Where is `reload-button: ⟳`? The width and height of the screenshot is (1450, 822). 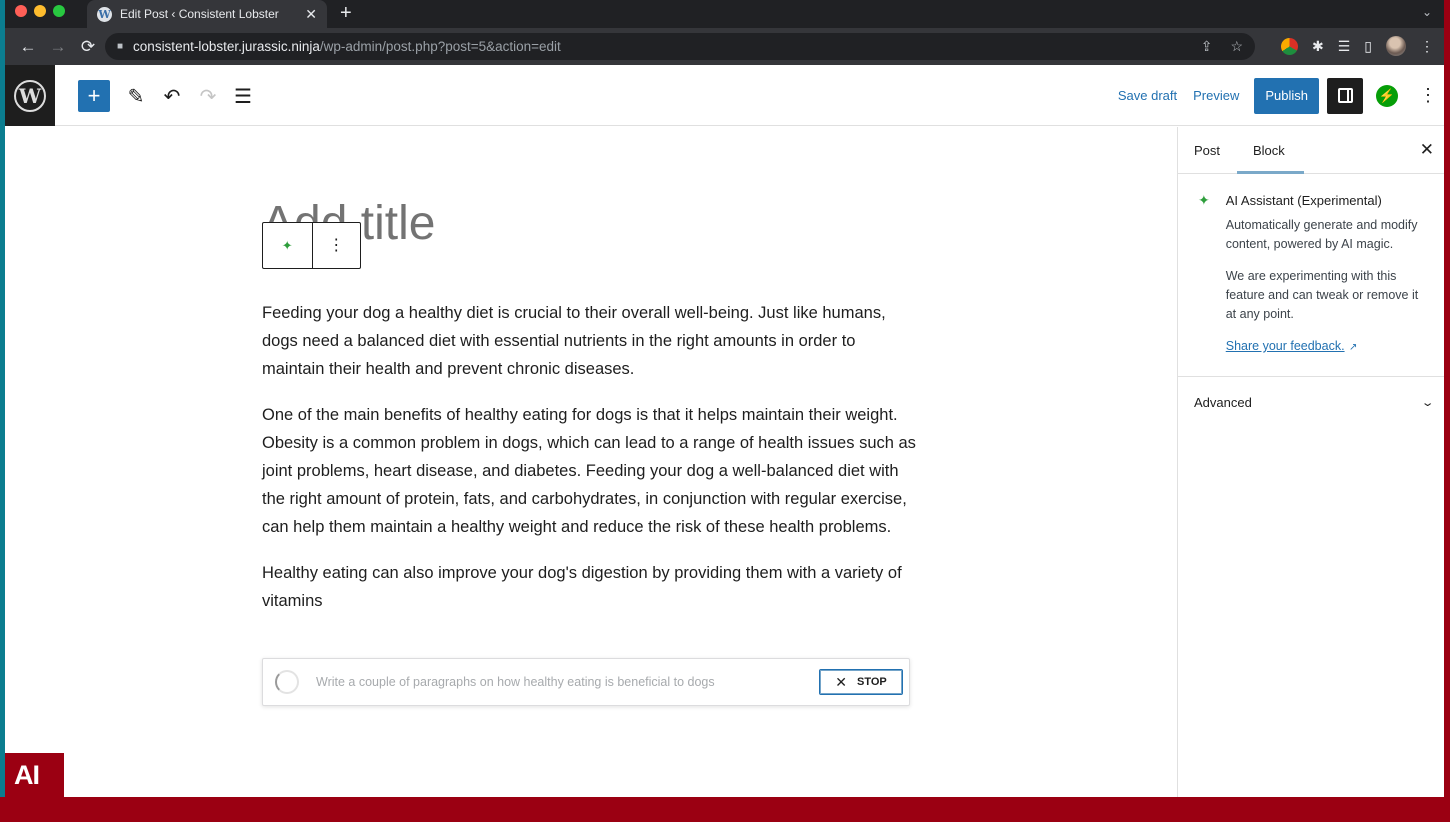
reload-button: ⟳ is located at coordinates (88, 47).